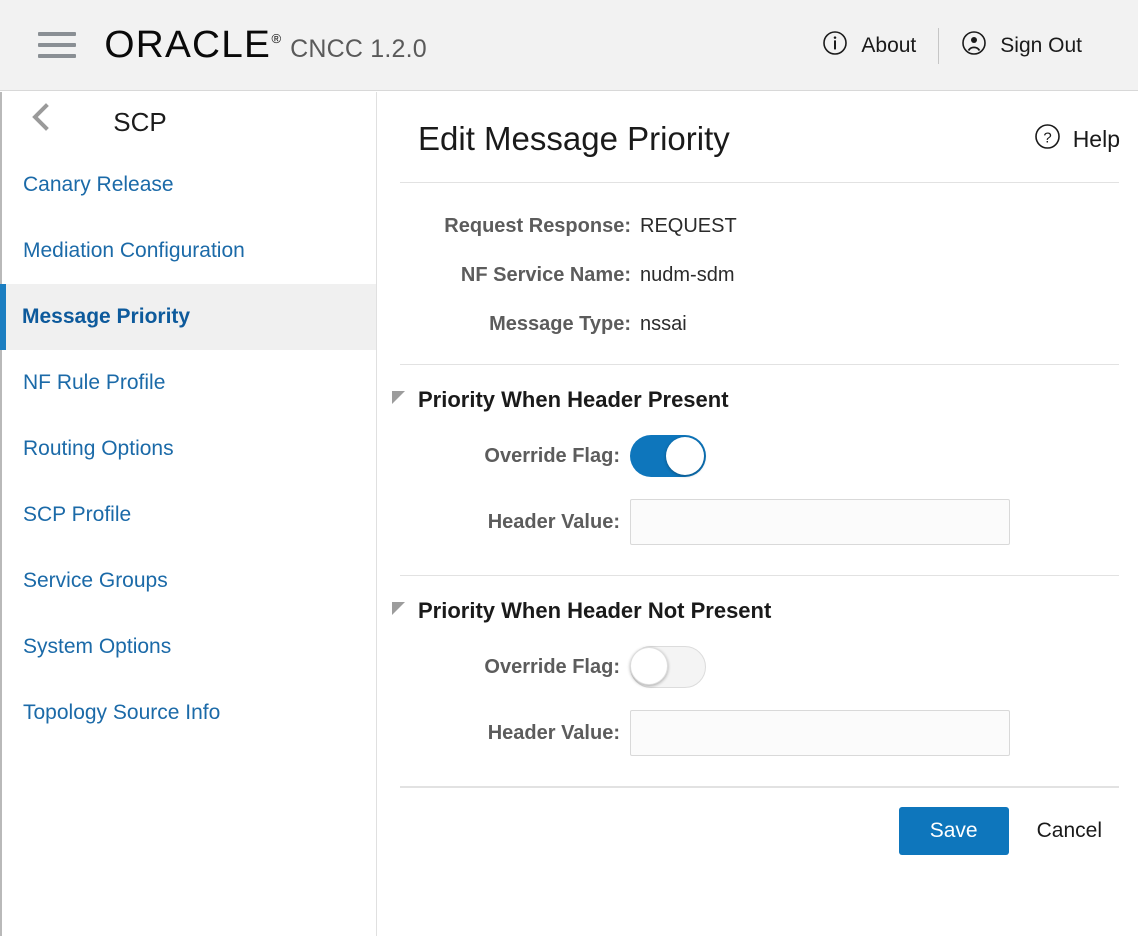  What do you see at coordinates (759, 575) in the screenshot?
I see `section-divider` at bounding box center [759, 575].